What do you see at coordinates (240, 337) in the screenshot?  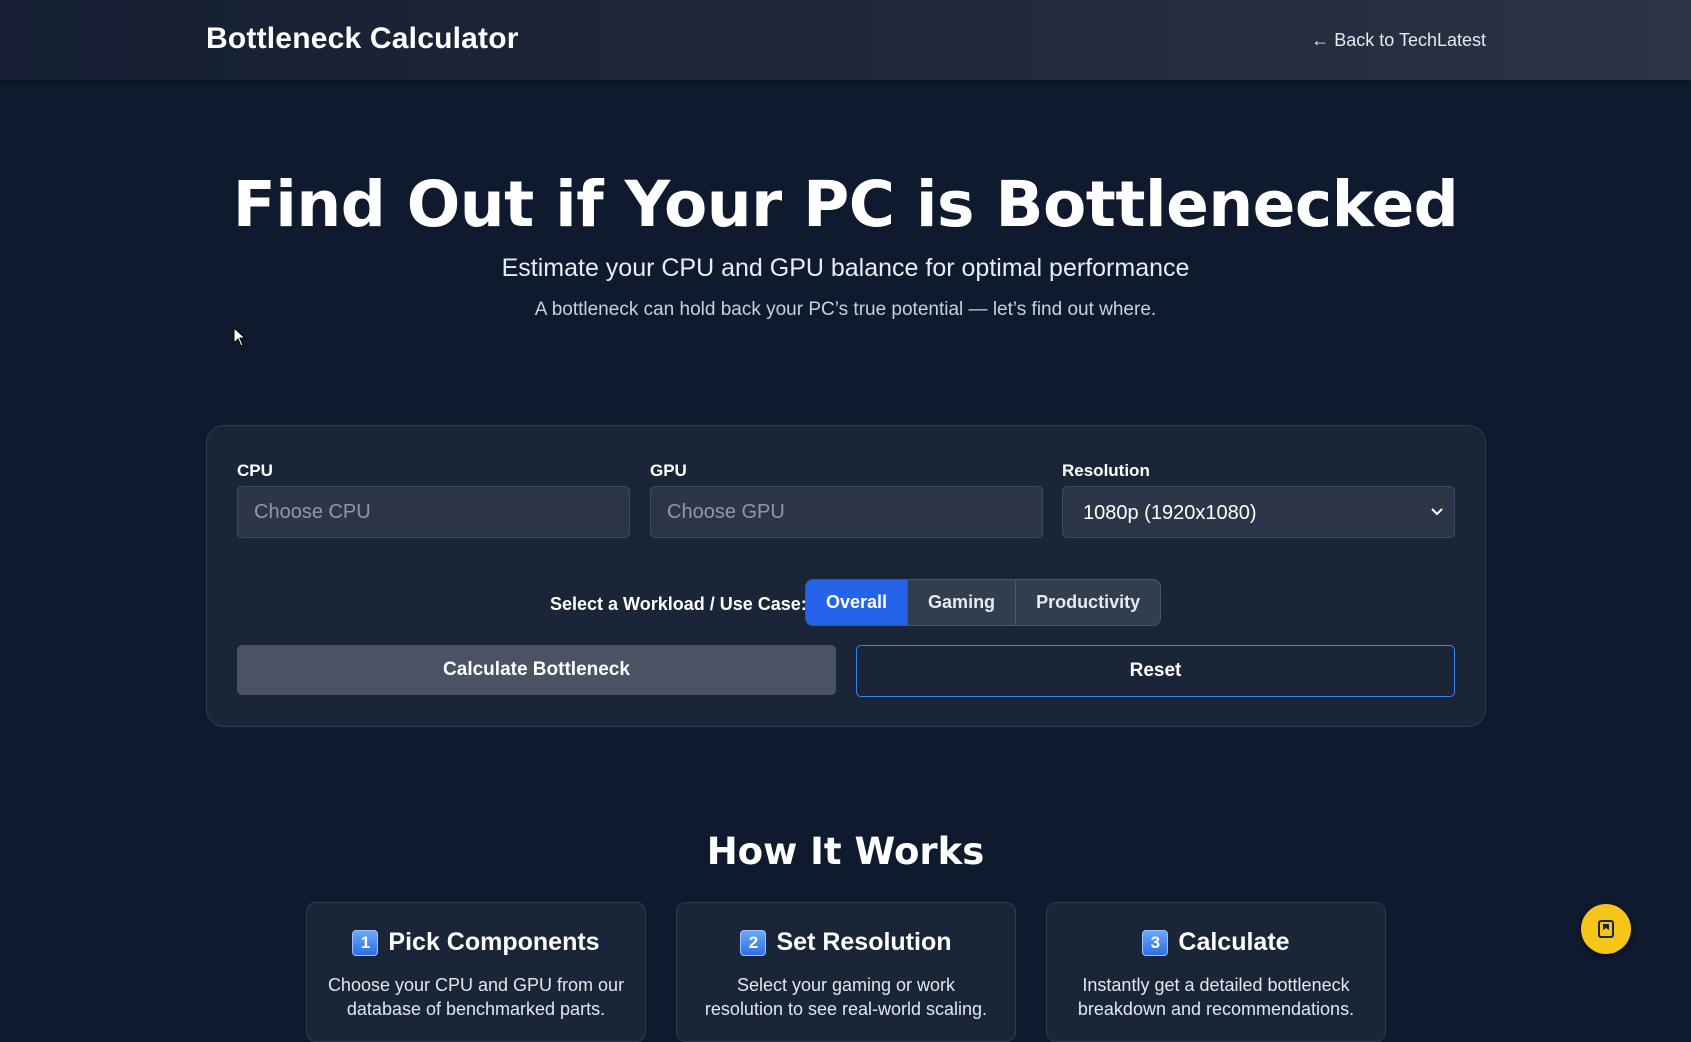 I see `mouse-pointer-icon` at bounding box center [240, 337].